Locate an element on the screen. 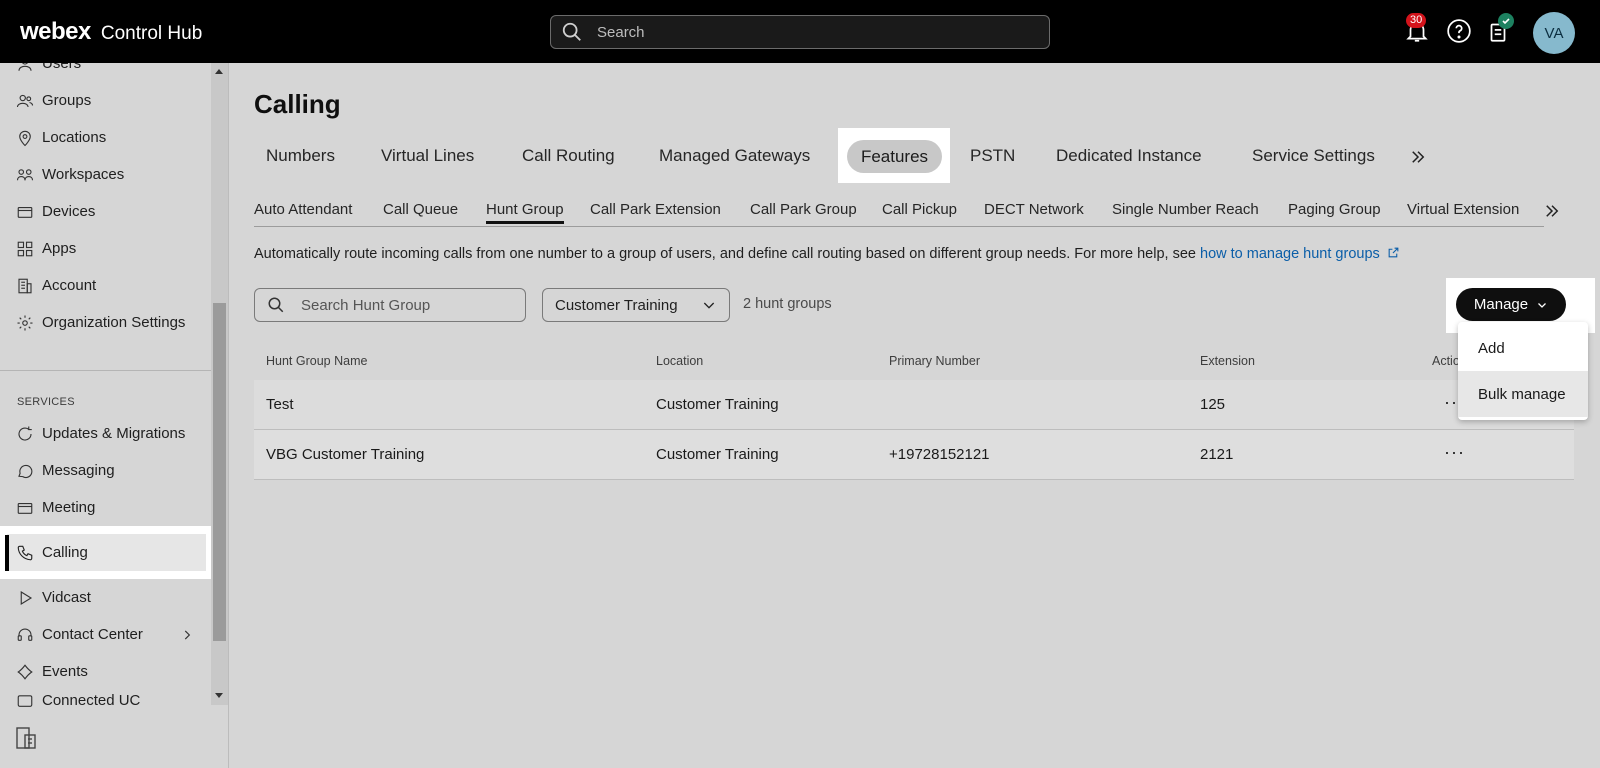 The width and height of the screenshot is (1600, 768). manage-dropdown-menu: Add Bulk manage is located at coordinates (1523, 371).